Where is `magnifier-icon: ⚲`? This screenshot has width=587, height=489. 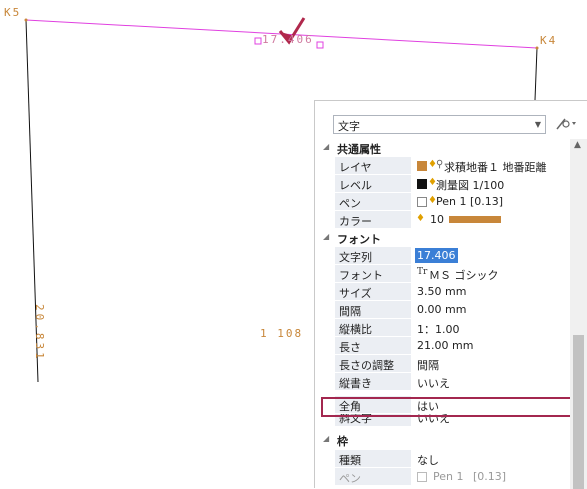
magnifier-icon: ⚲ is located at coordinates (440, 164).